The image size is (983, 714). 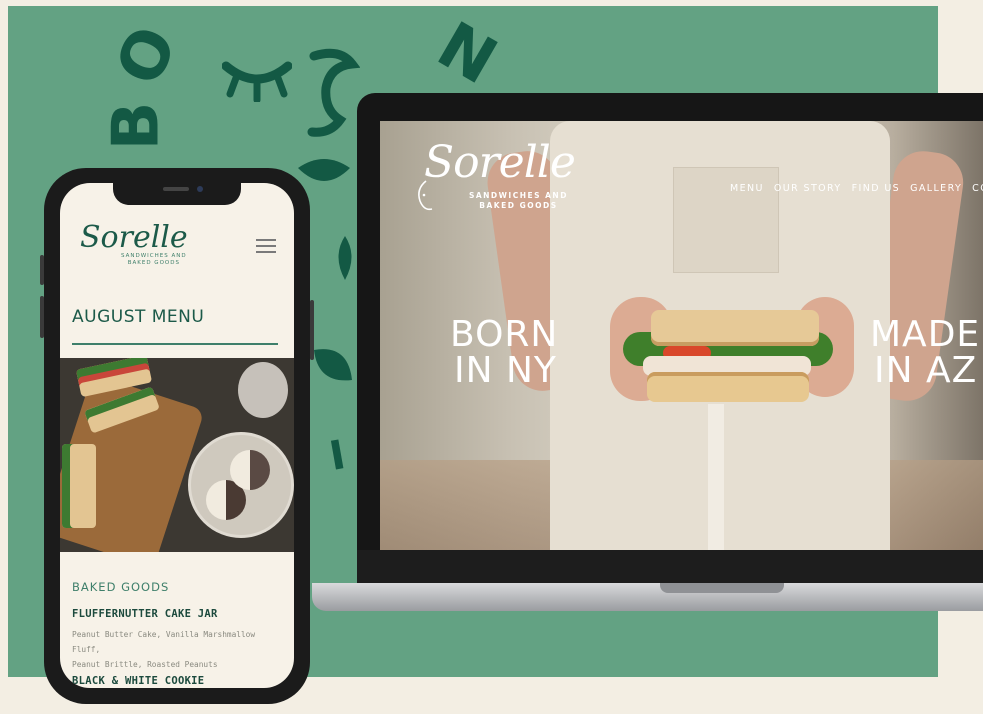 I want to click on face-logo-icon, so click(x=425, y=195).